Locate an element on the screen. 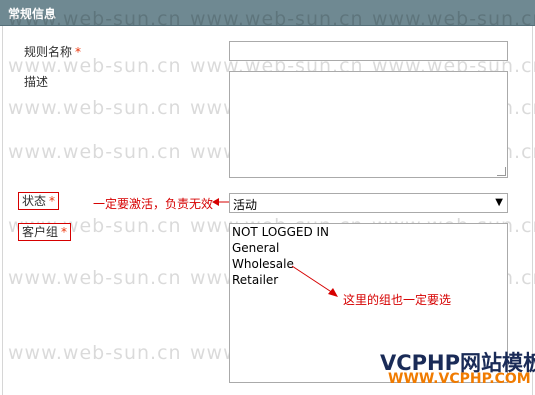 This screenshot has width=535, height=395. rule-name-input is located at coordinates (368, 51).